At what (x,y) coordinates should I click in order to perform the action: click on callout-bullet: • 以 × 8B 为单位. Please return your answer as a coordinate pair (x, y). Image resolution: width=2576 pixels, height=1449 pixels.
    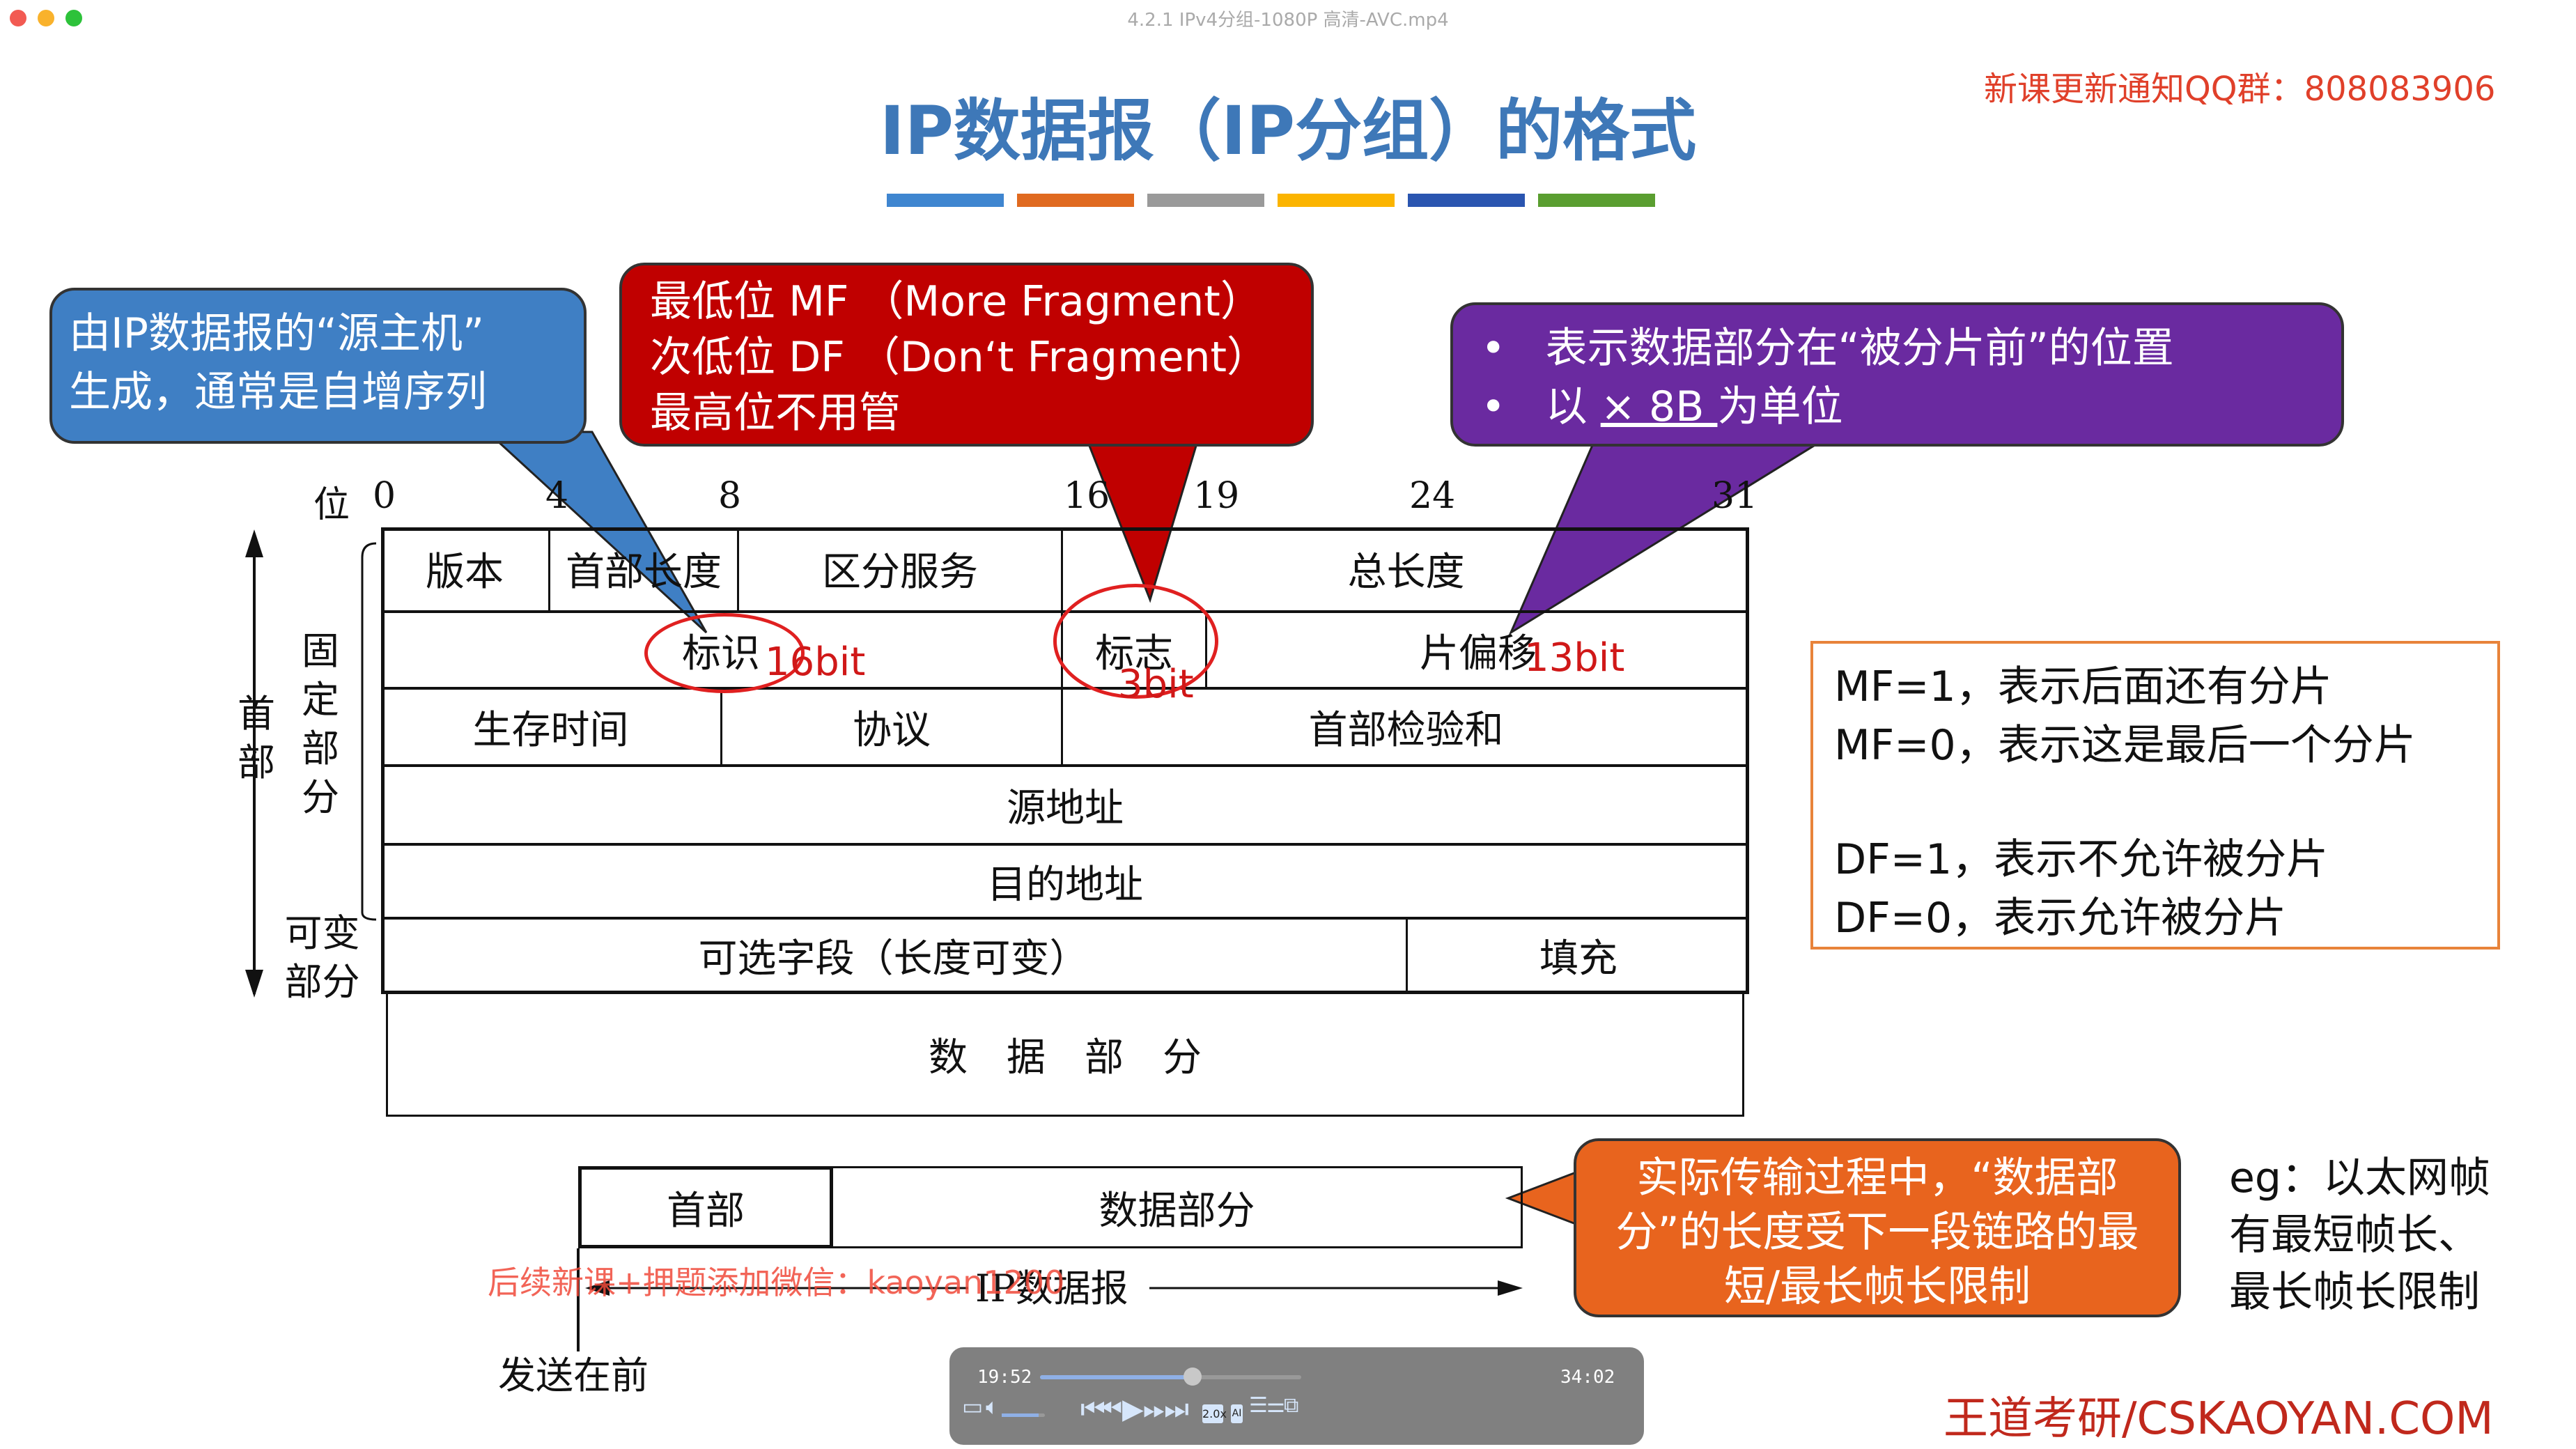
    Looking at the image, I should click on (1662, 406).